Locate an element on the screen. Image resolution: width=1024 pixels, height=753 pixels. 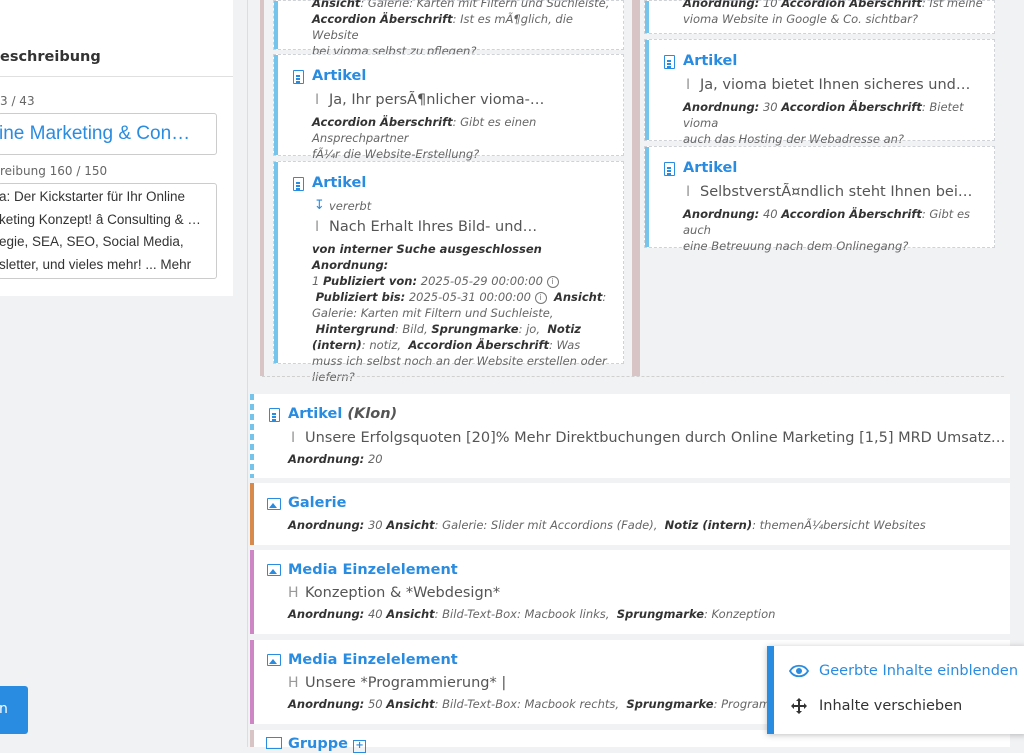
meta-value: 1 is located at coordinates (316, 281).